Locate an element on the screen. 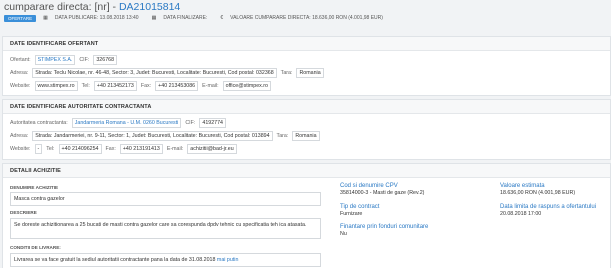 This screenshot has height=268, width=611. cif-value: 4192774 is located at coordinates (212, 123).